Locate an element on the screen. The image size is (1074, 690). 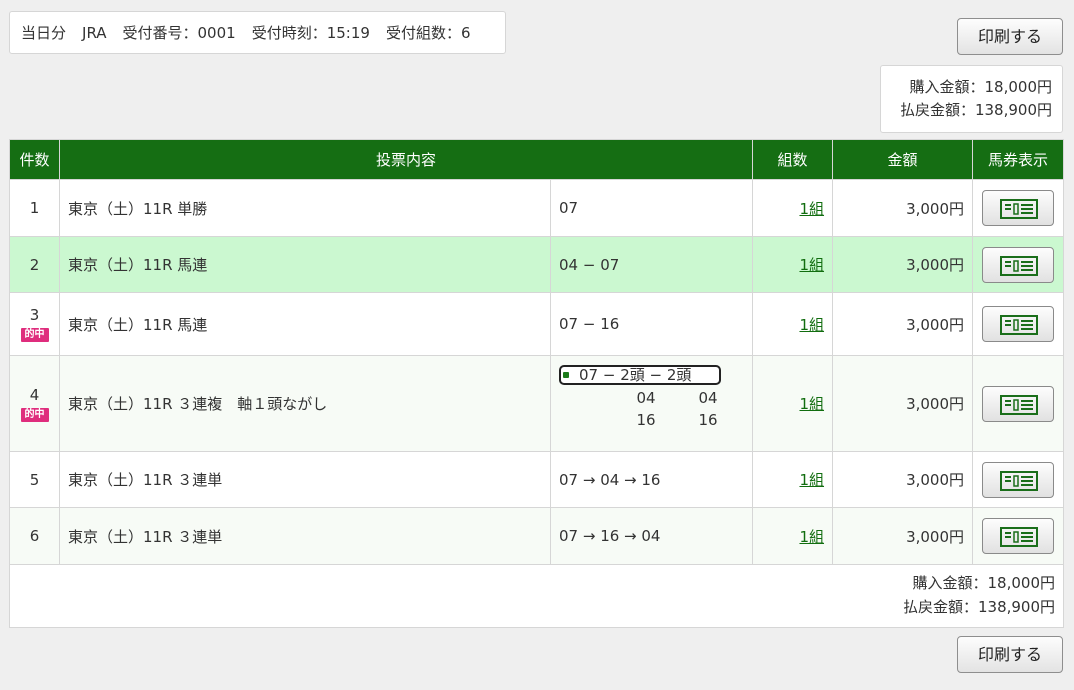
row-number-cell: 3 的中 is located at coordinates (34, 324).